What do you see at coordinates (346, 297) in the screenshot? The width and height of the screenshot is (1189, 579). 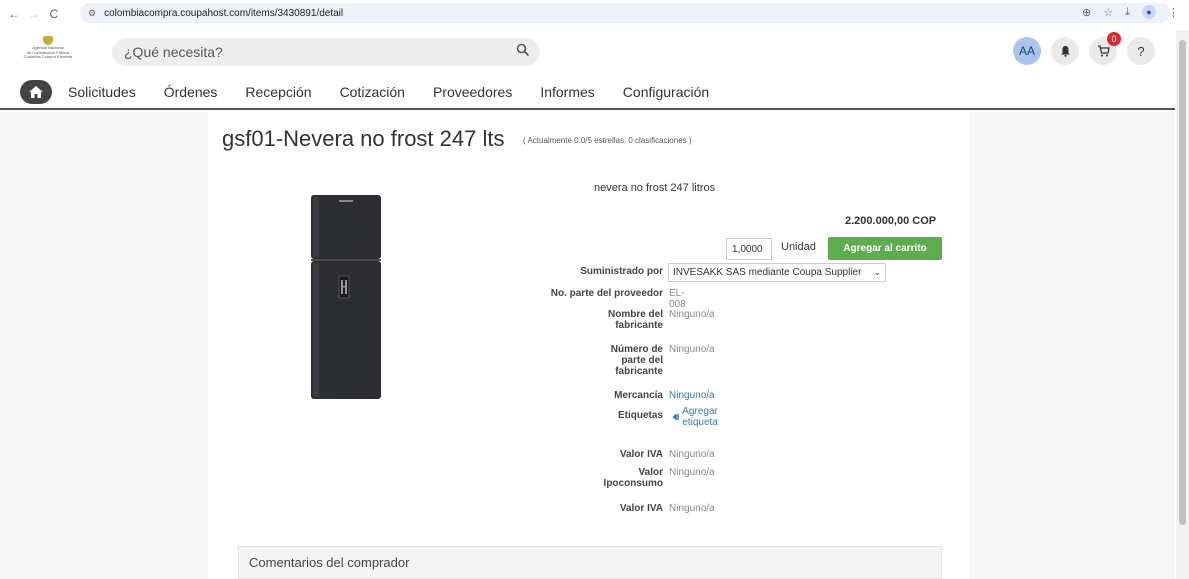 I see `product-image` at bounding box center [346, 297].